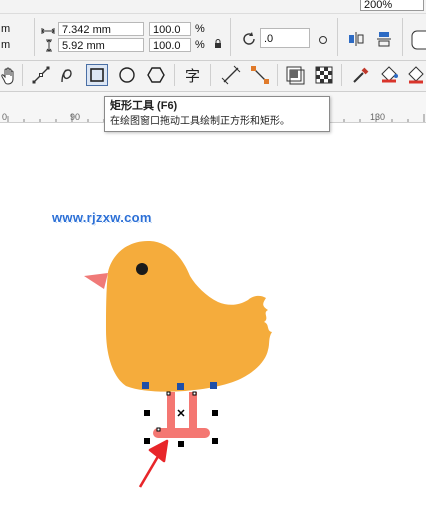 Image resolution: width=426 pixels, height=509 pixels. What do you see at coordinates (200, 121) in the screenshot?
I see `tooltip-description: 在绘图窗口拖动工具绘制正方形和矩形。` at bounding box center [200, 121].